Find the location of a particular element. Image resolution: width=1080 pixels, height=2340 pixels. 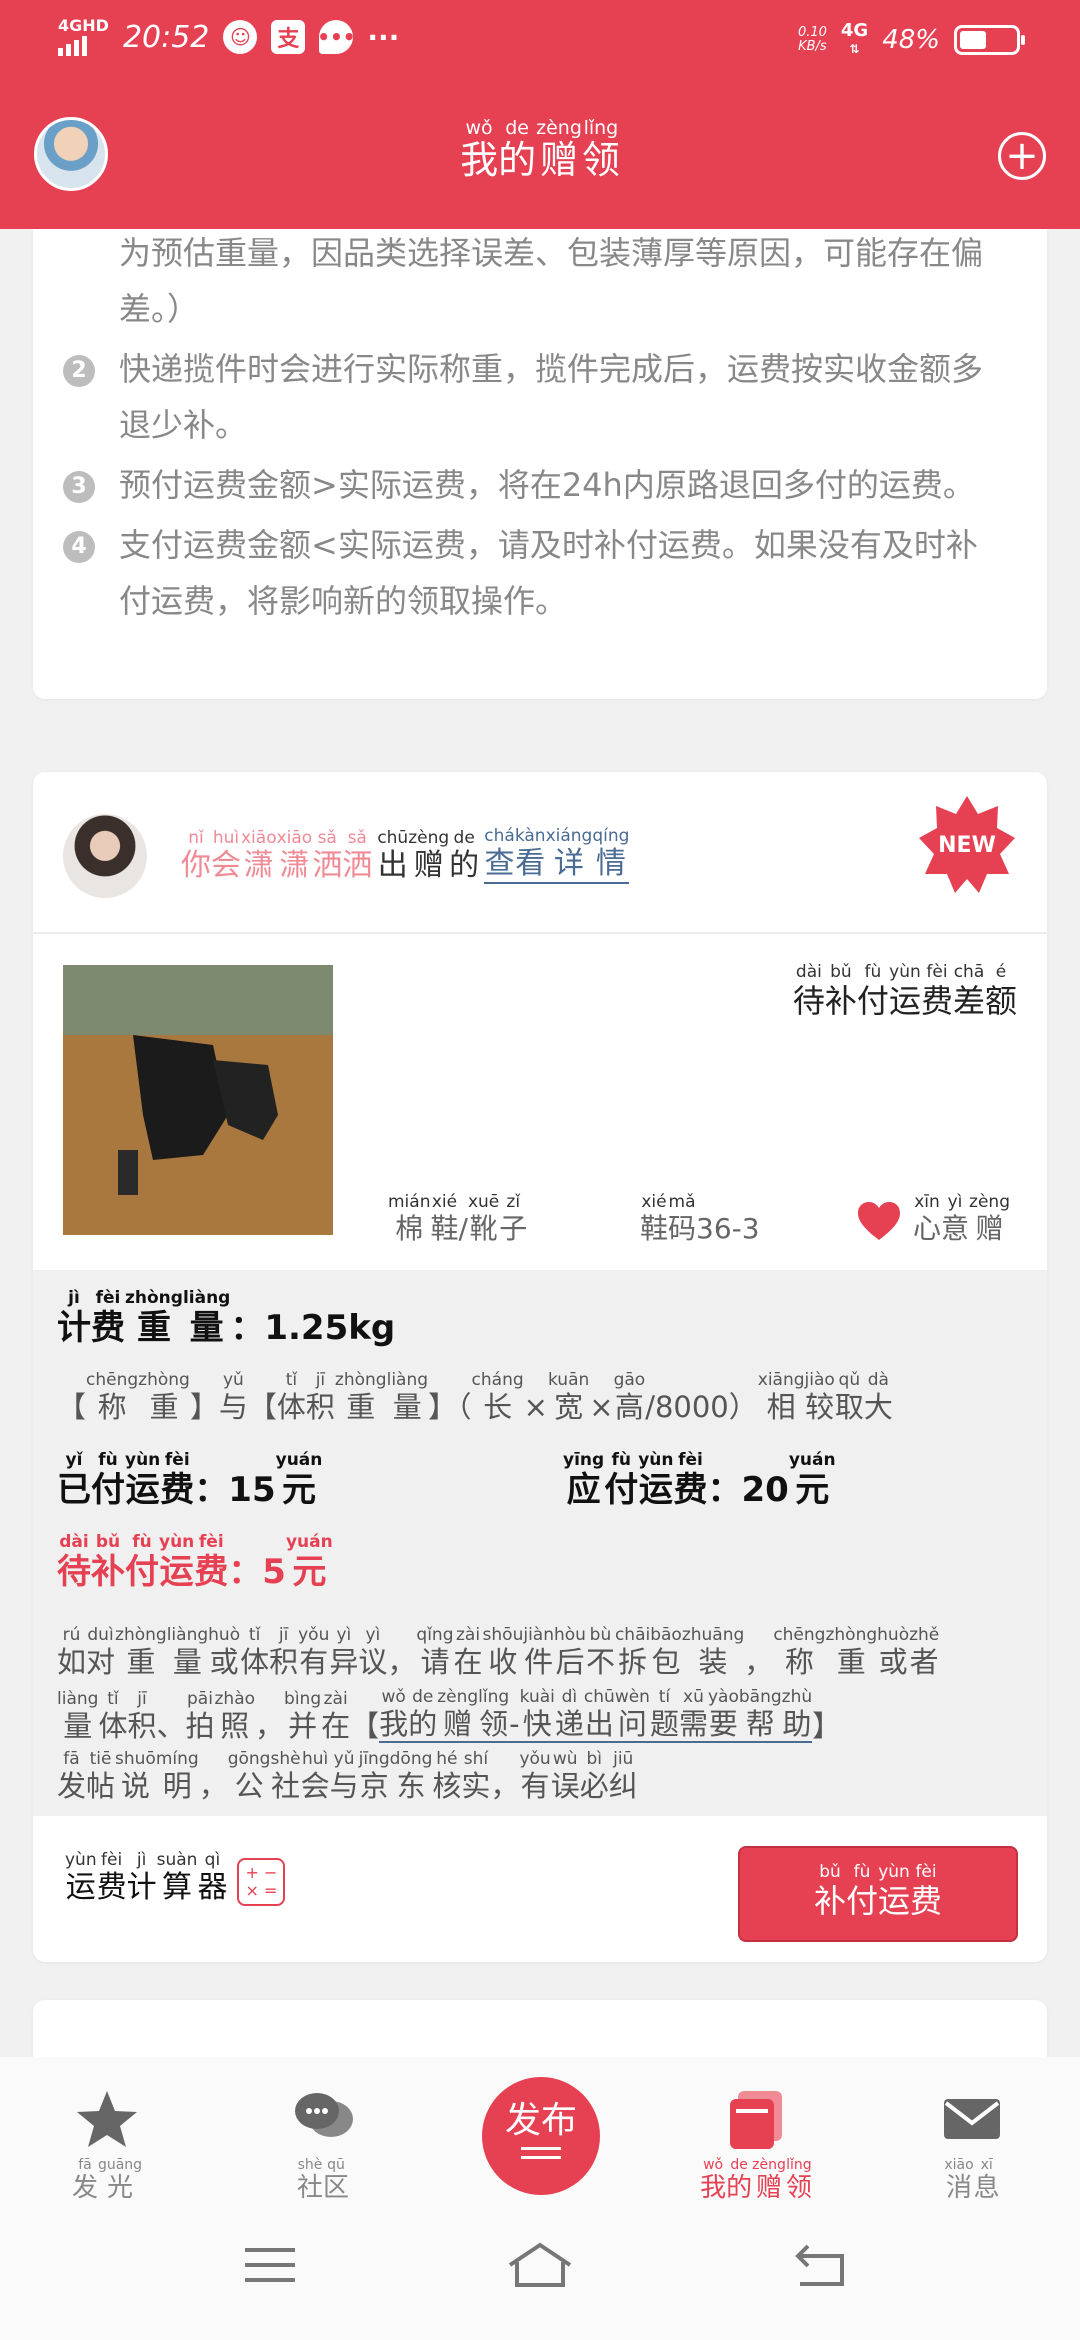

item-photo is located at coordinates (198, 1100).